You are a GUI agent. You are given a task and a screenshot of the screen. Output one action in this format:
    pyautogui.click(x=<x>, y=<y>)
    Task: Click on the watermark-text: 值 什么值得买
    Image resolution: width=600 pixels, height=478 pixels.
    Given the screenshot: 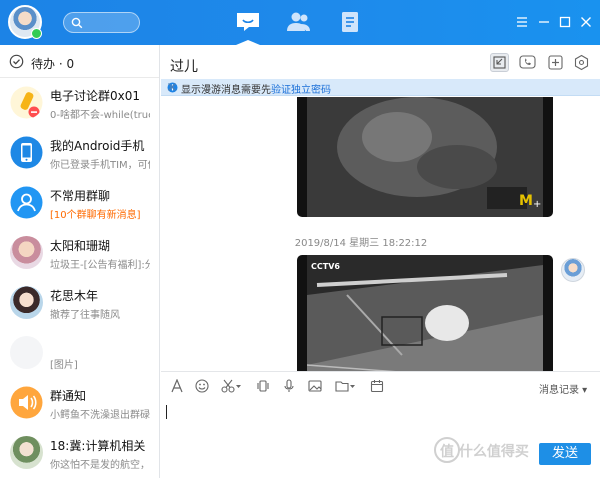 What is the action you would take?
    pyautogui.click(x=484, y=451)
    